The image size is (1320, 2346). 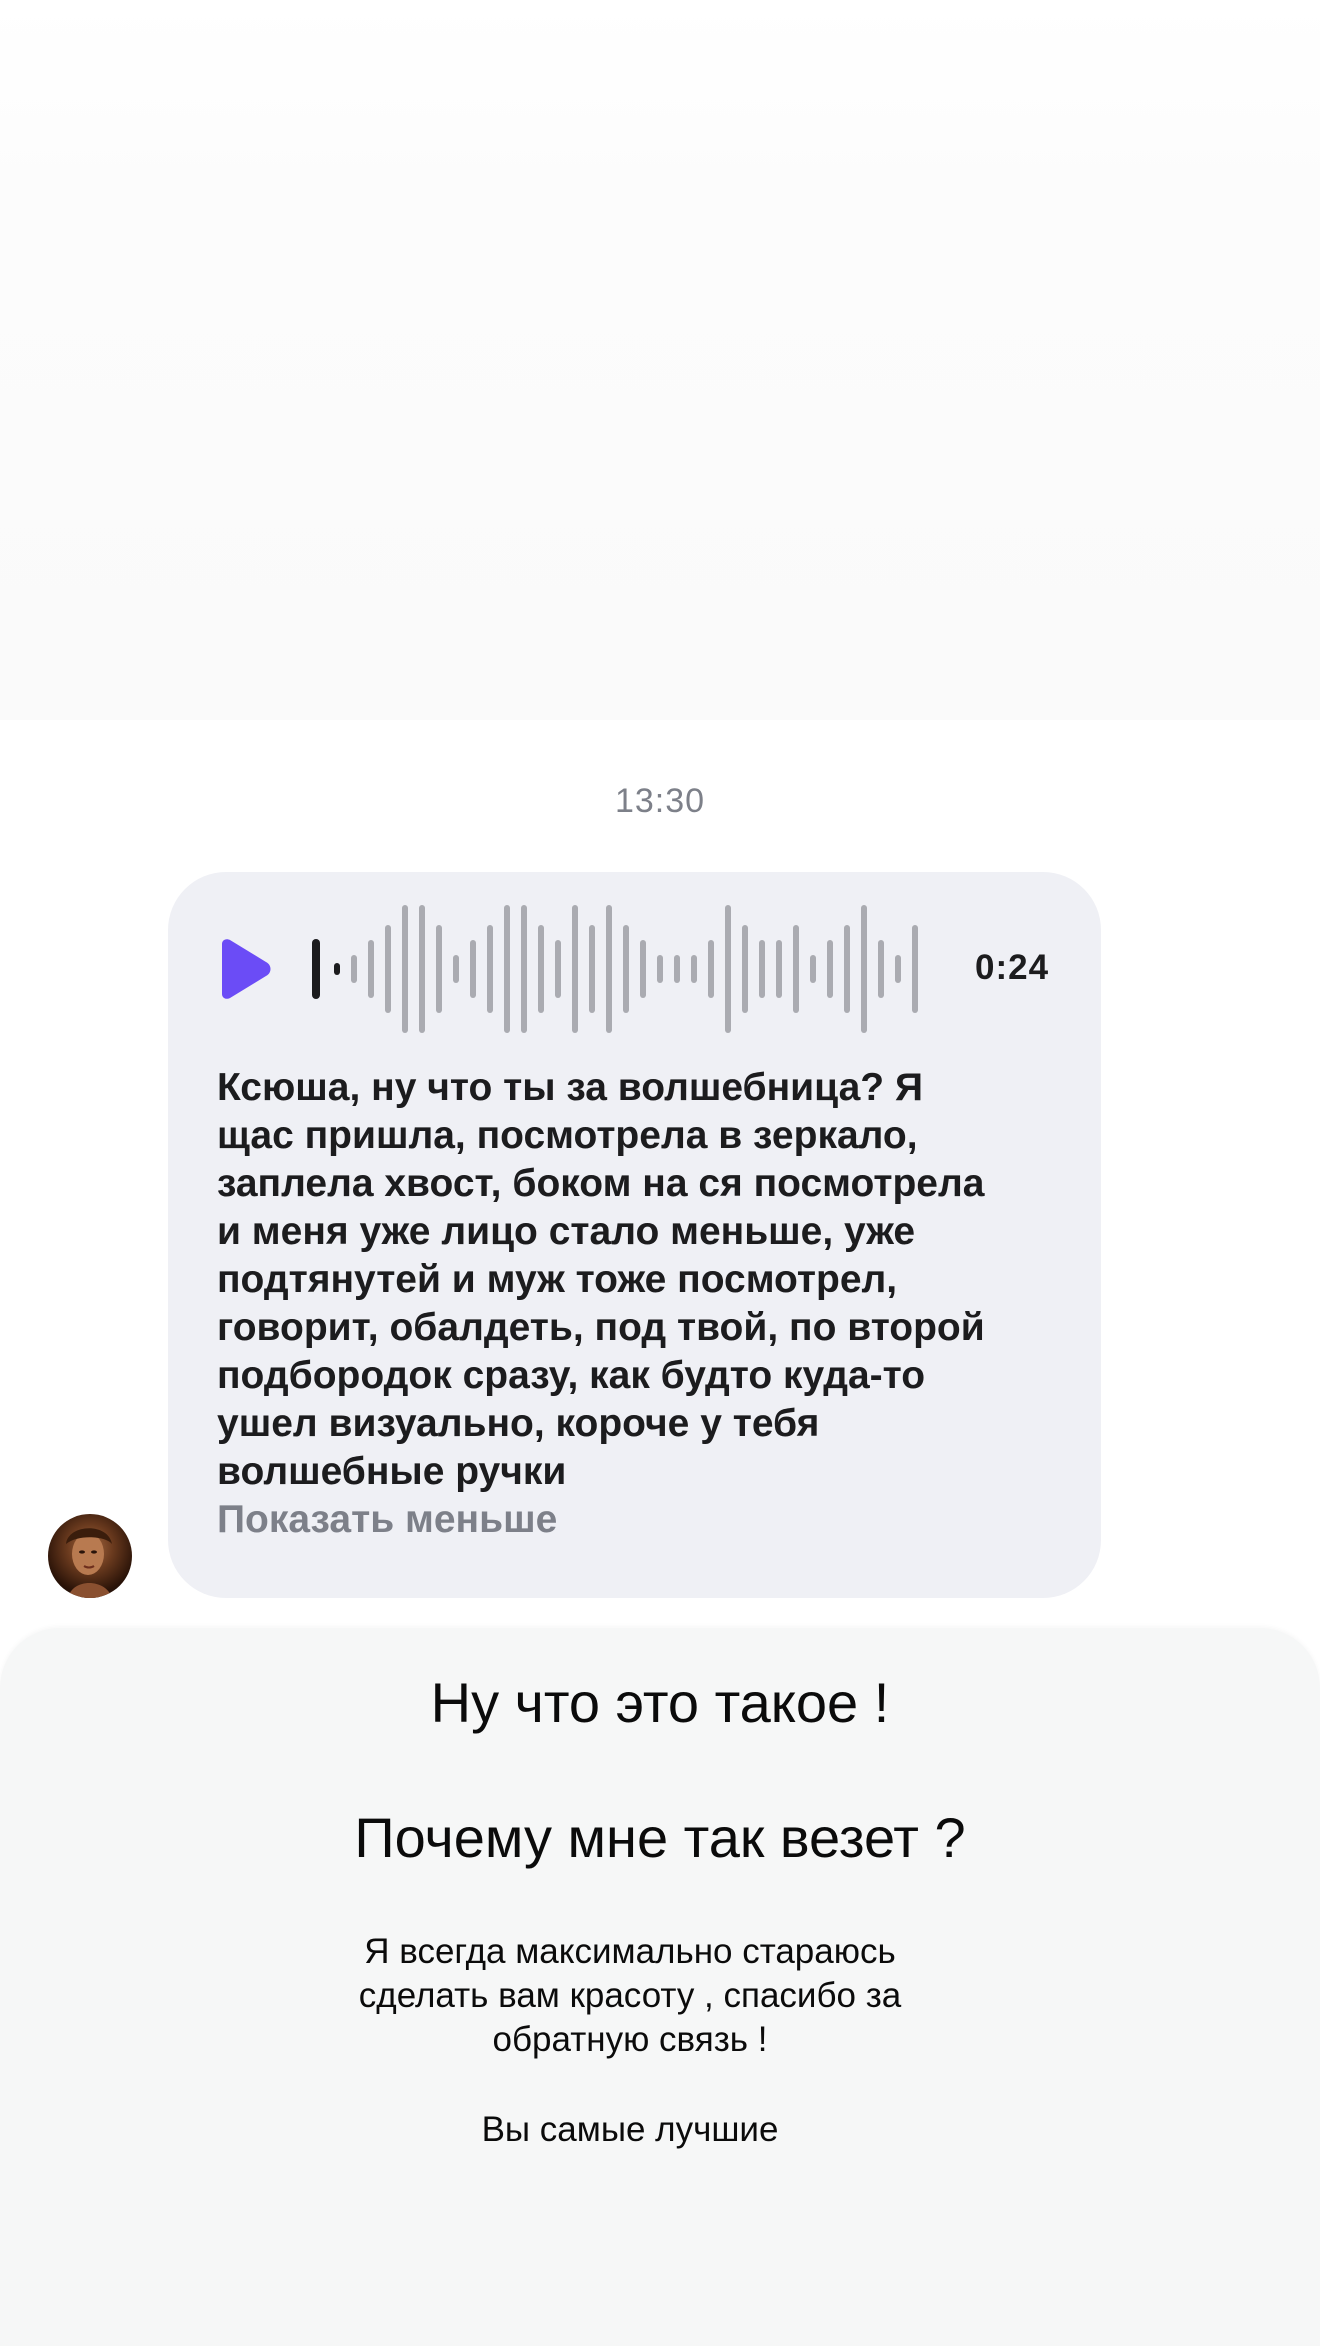 I want to click on audio-waveform, so click(x=625, y=969).